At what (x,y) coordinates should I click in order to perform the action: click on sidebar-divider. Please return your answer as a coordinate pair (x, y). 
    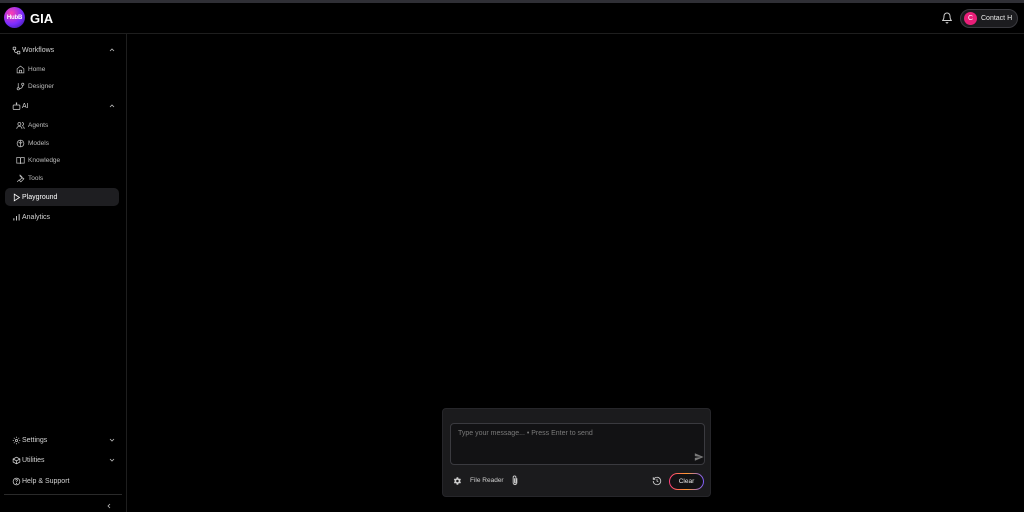
    Looking at the image, I should click on (63, 494).